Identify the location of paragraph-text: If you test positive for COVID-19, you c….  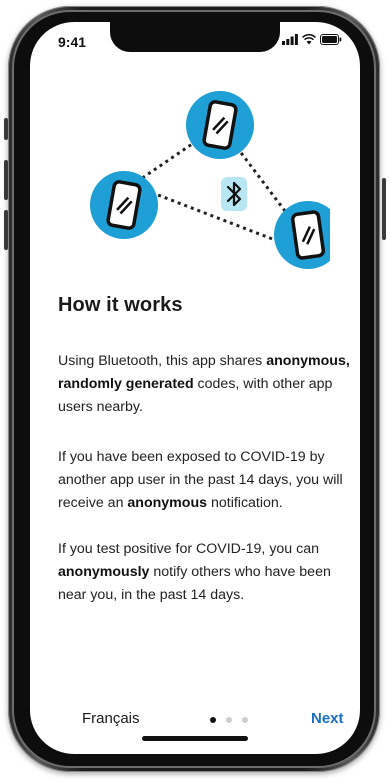
(189, 549).